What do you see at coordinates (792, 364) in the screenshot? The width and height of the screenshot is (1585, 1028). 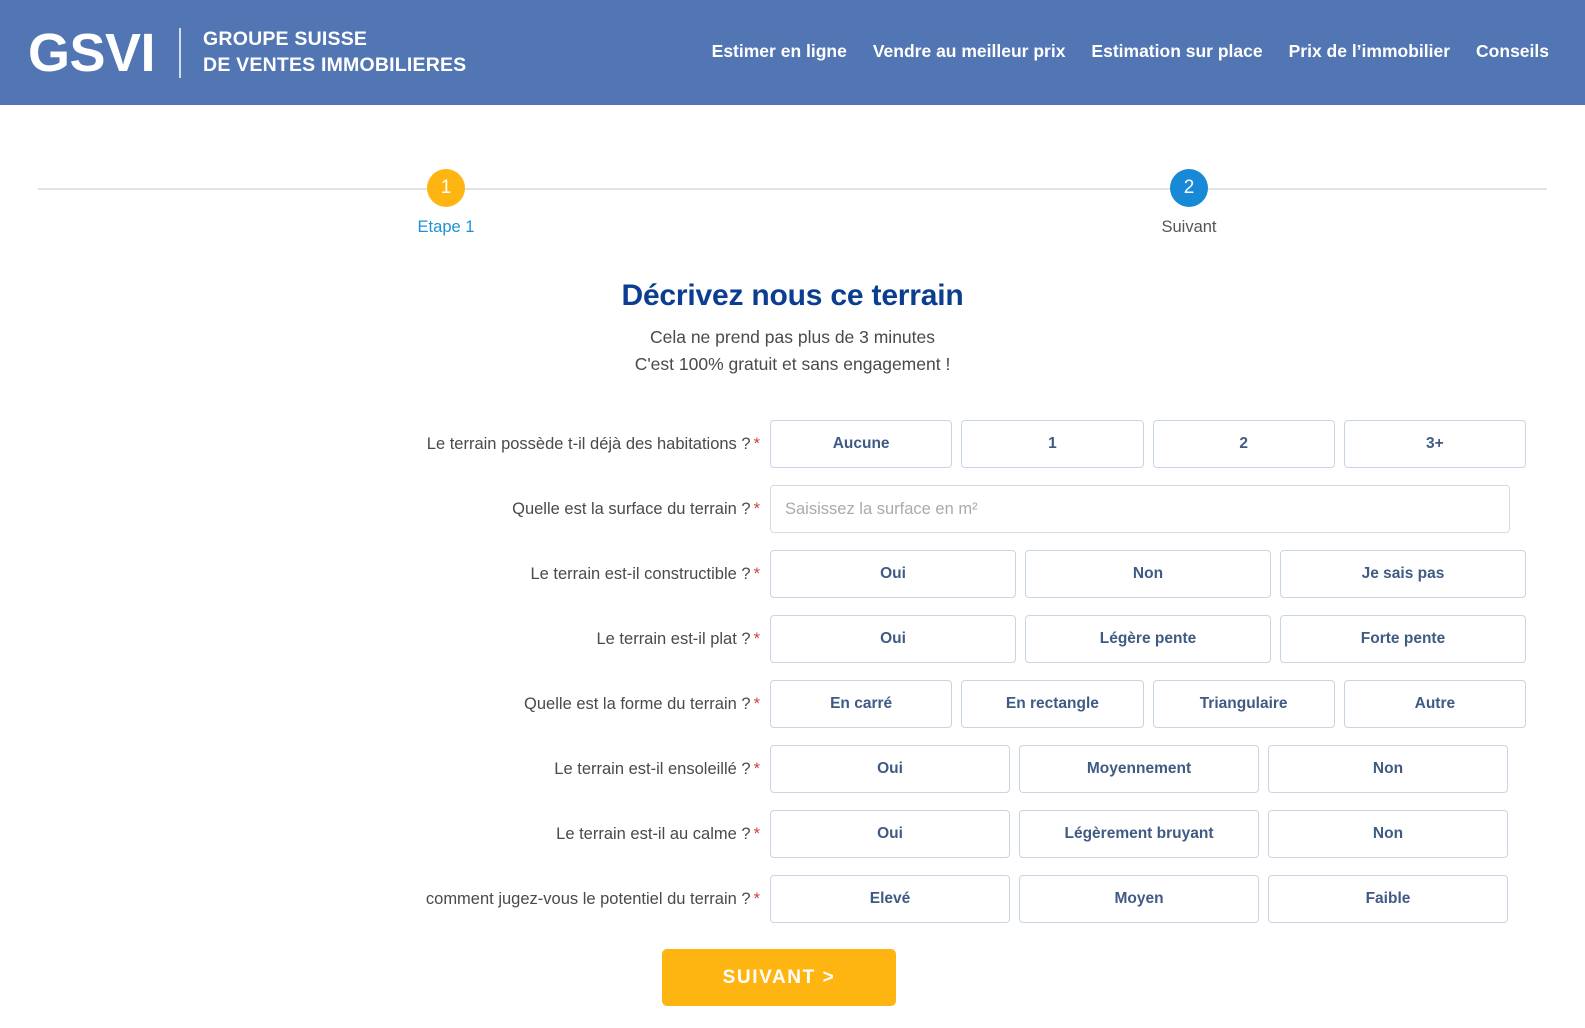 I see `page-subtitle-line2: C'est 100% gratuit et sans engagement !` at bounding box center [792, 364].